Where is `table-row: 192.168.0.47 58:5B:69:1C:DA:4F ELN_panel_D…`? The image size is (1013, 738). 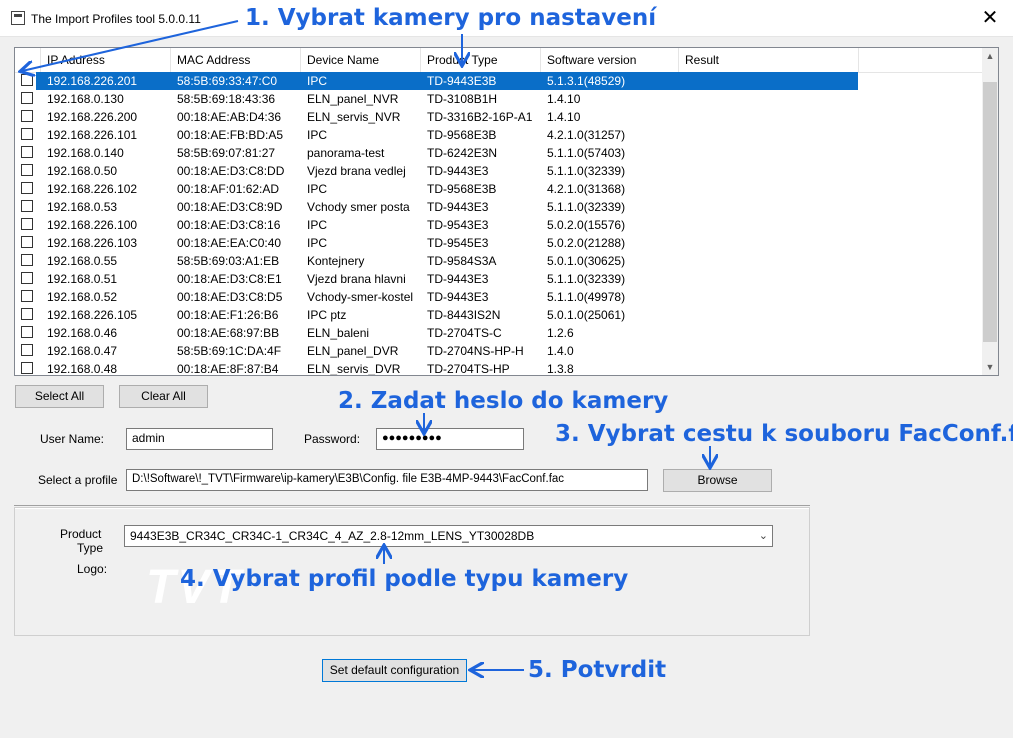 table-row: 192.168.0.47 58:5B:69:1C:DA:4F ELN_panel_D… is located at coordinates (499, 351).